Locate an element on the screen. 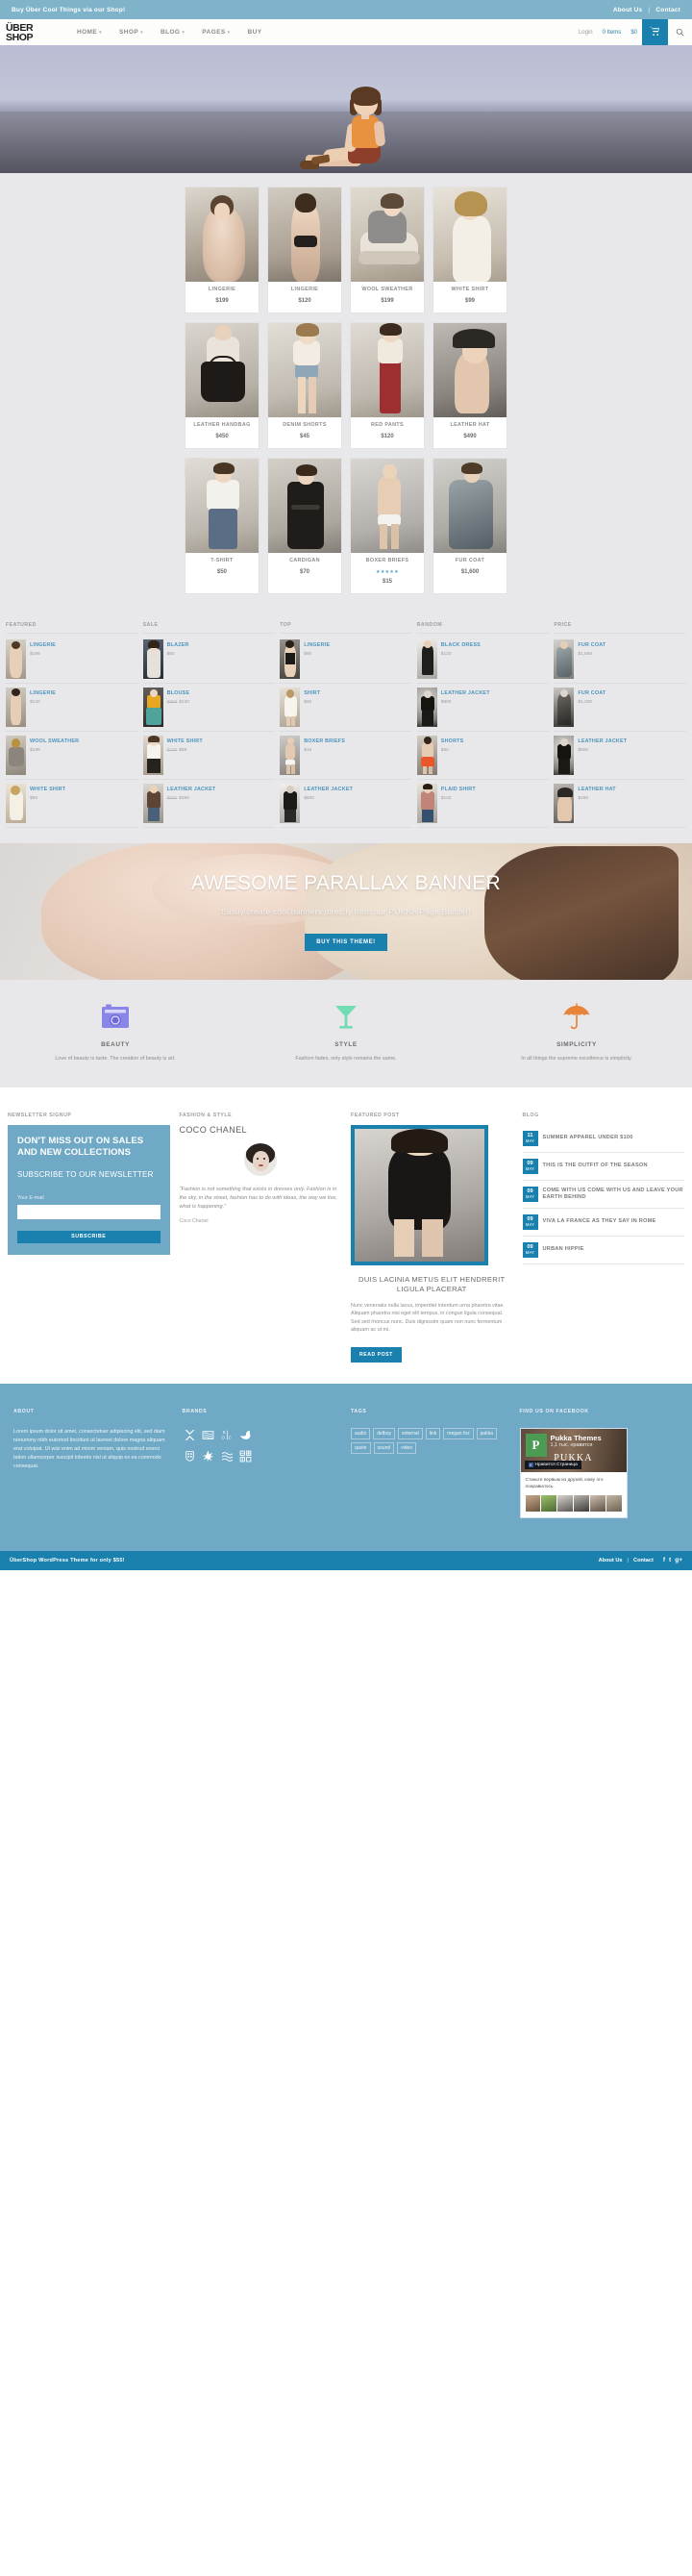  list-item: BOXER BRIEFS $15 is located at coordinates (346, 756).